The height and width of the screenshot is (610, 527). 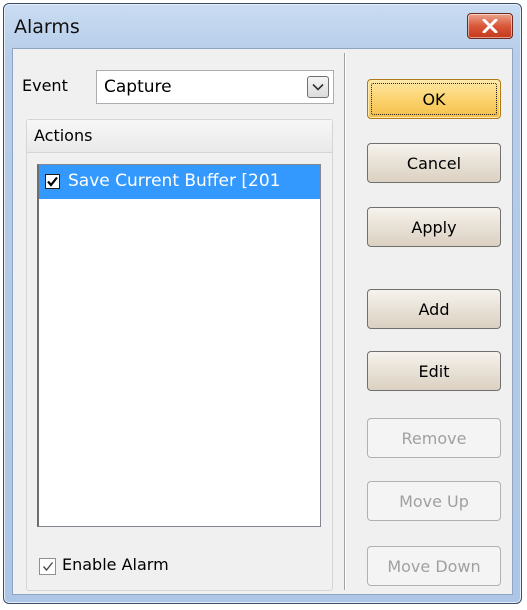 I want to click on close-button, so click(x=490, y=26).